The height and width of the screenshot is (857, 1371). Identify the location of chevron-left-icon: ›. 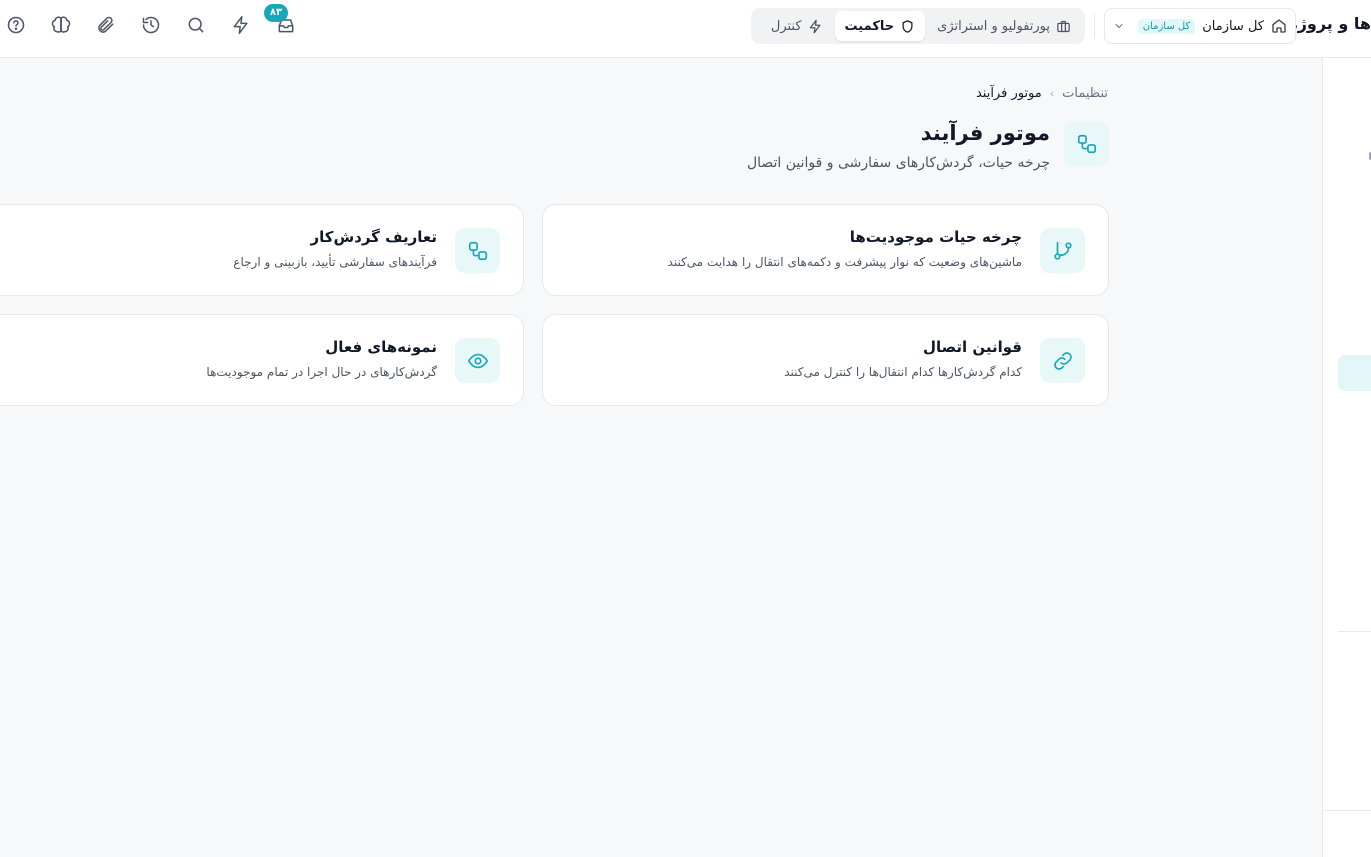
(1052, 93).